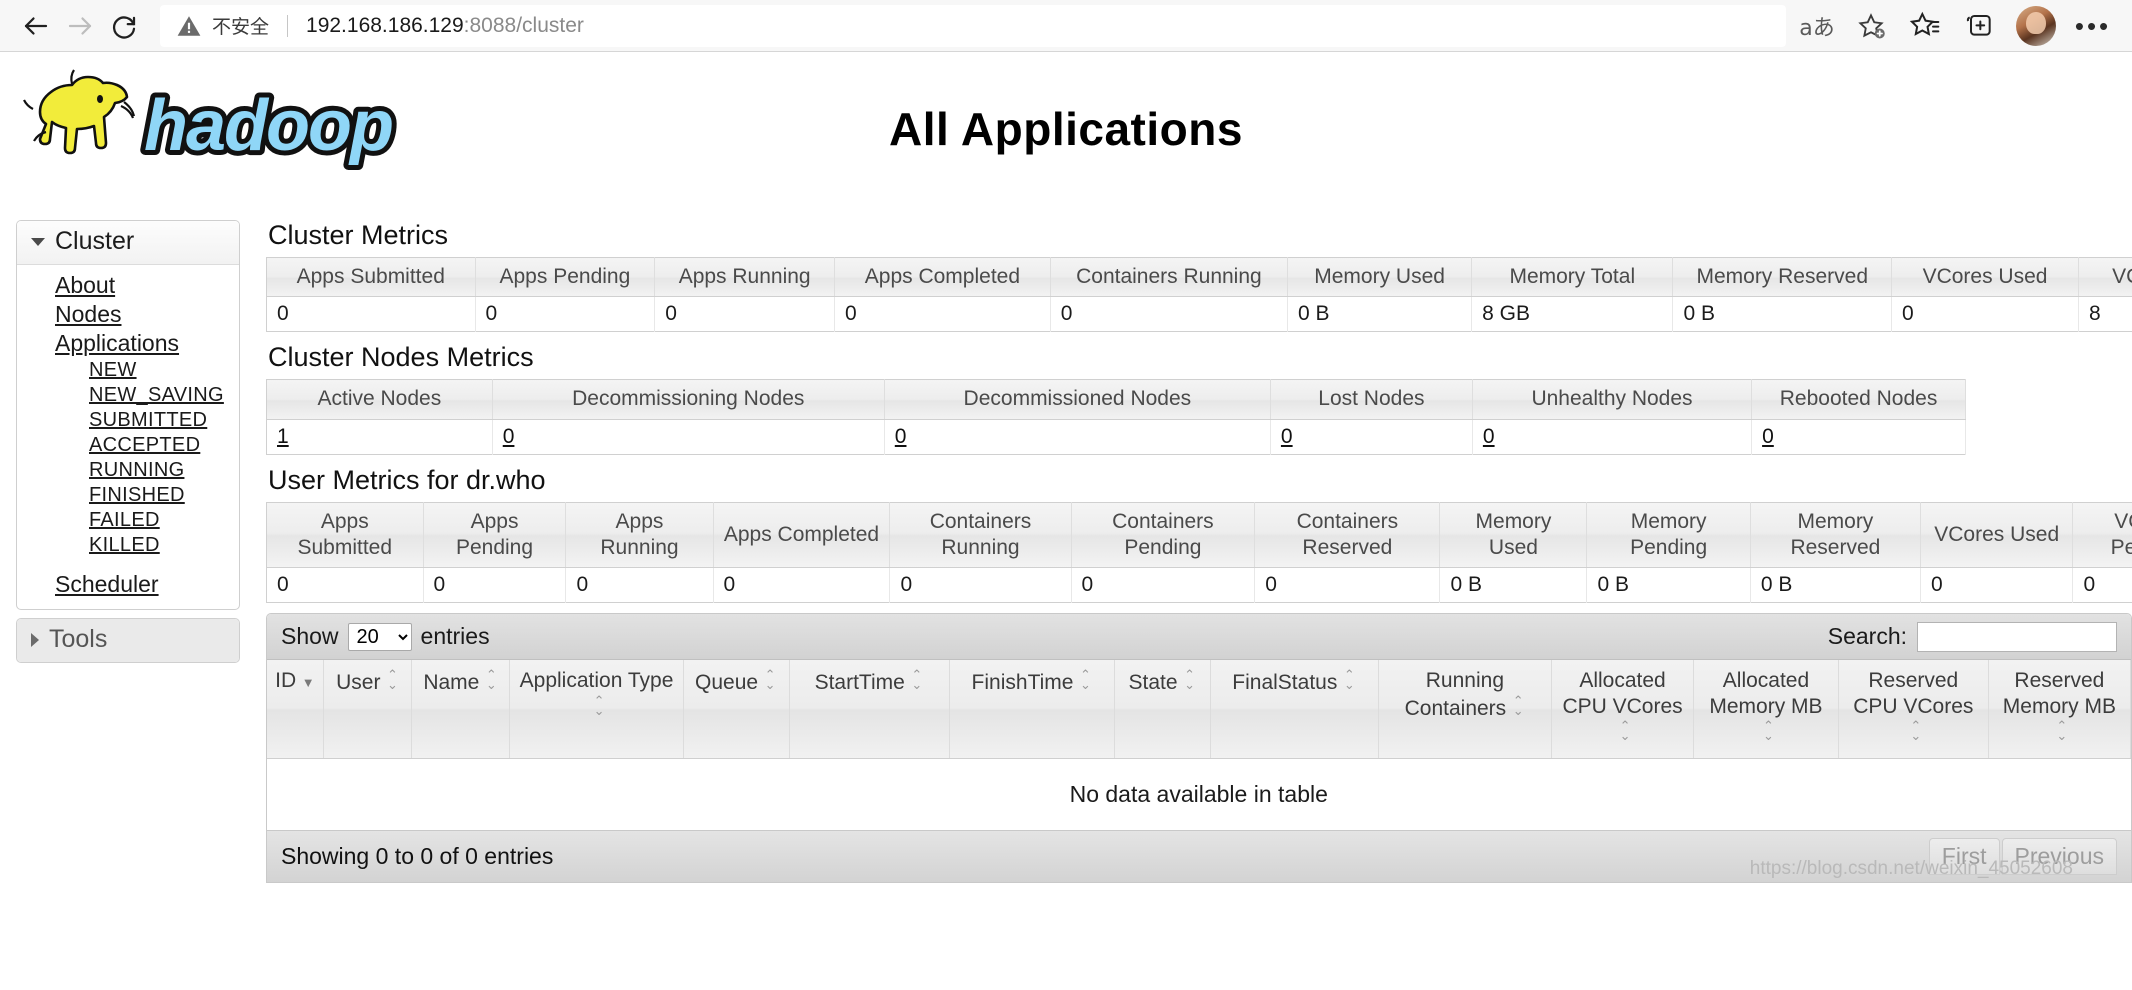 The width and height of the screenshot is (2132, 990). I want to click on col-state: State, so click(1162, 709).